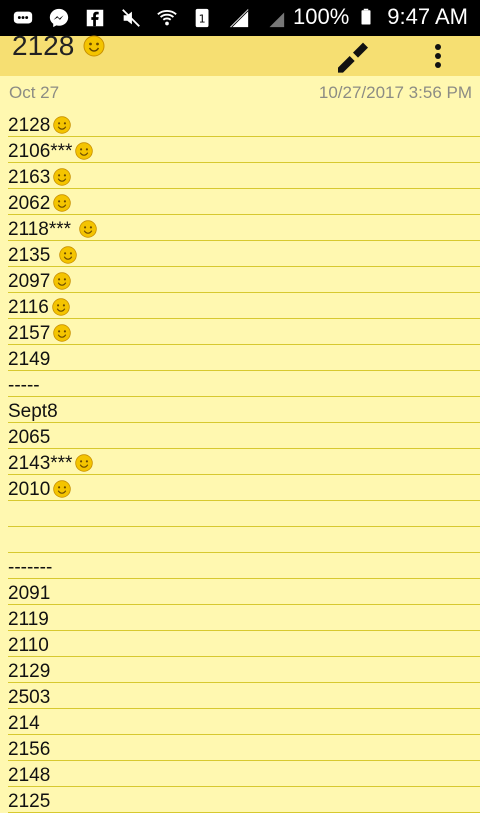 Image resolution: width=480 pixels, height=813 pixels. What do you see at coordinates (244, 592) in the screenshot?
I see `note-line: 2091` at bounding box center [244, 592].